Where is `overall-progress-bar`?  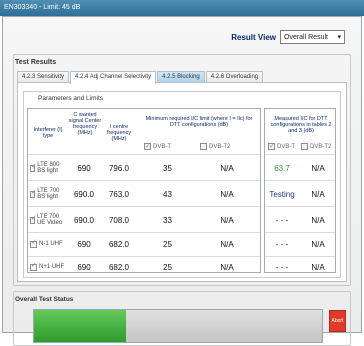
overall-progress-bar is located at coordinates (178, 326).